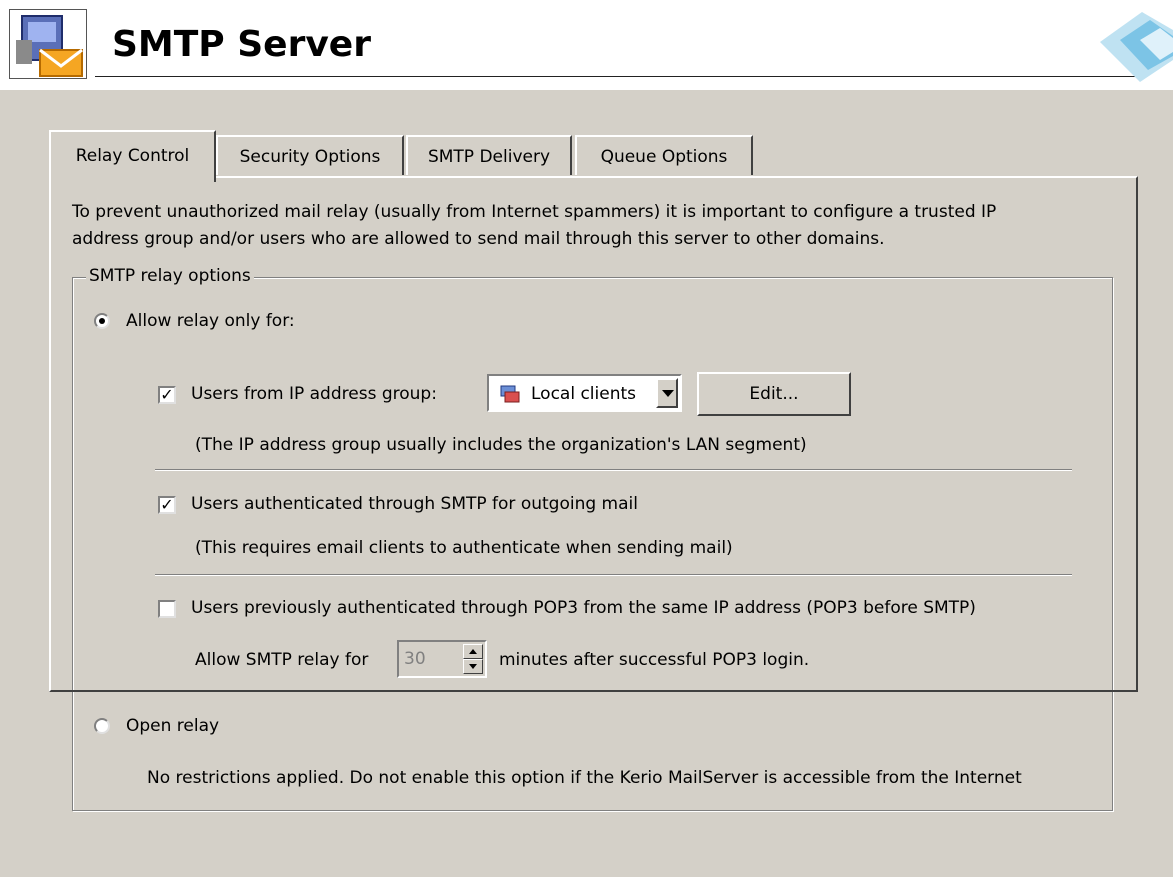 This screenshot has width=1173, height=877. I want to click on ip-group-label: Users from IP address group:, so click(314, 394).